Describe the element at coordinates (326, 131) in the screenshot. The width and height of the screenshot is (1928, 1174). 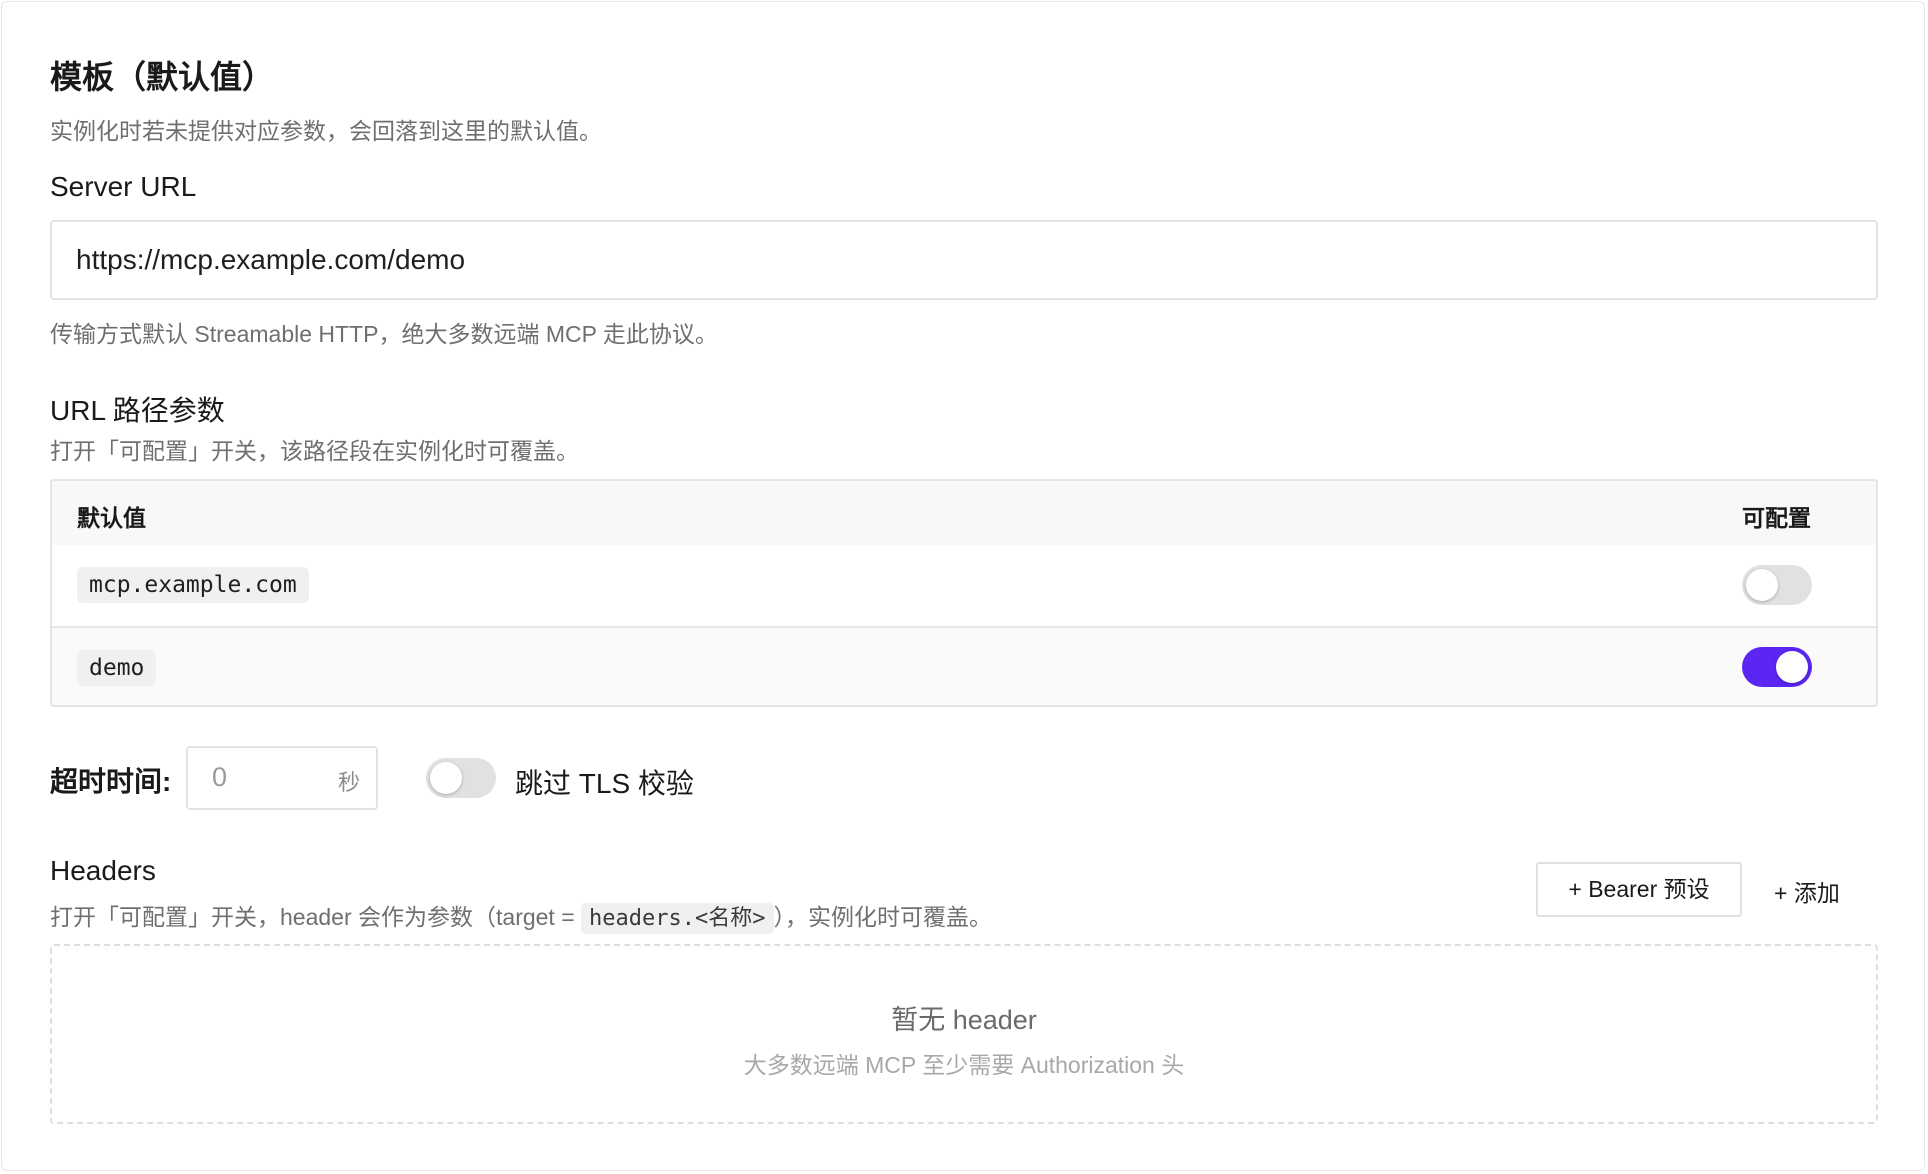
I see `section-description: 实例化时若未提供对应参数，会回落到这里的默认值。` at that location.